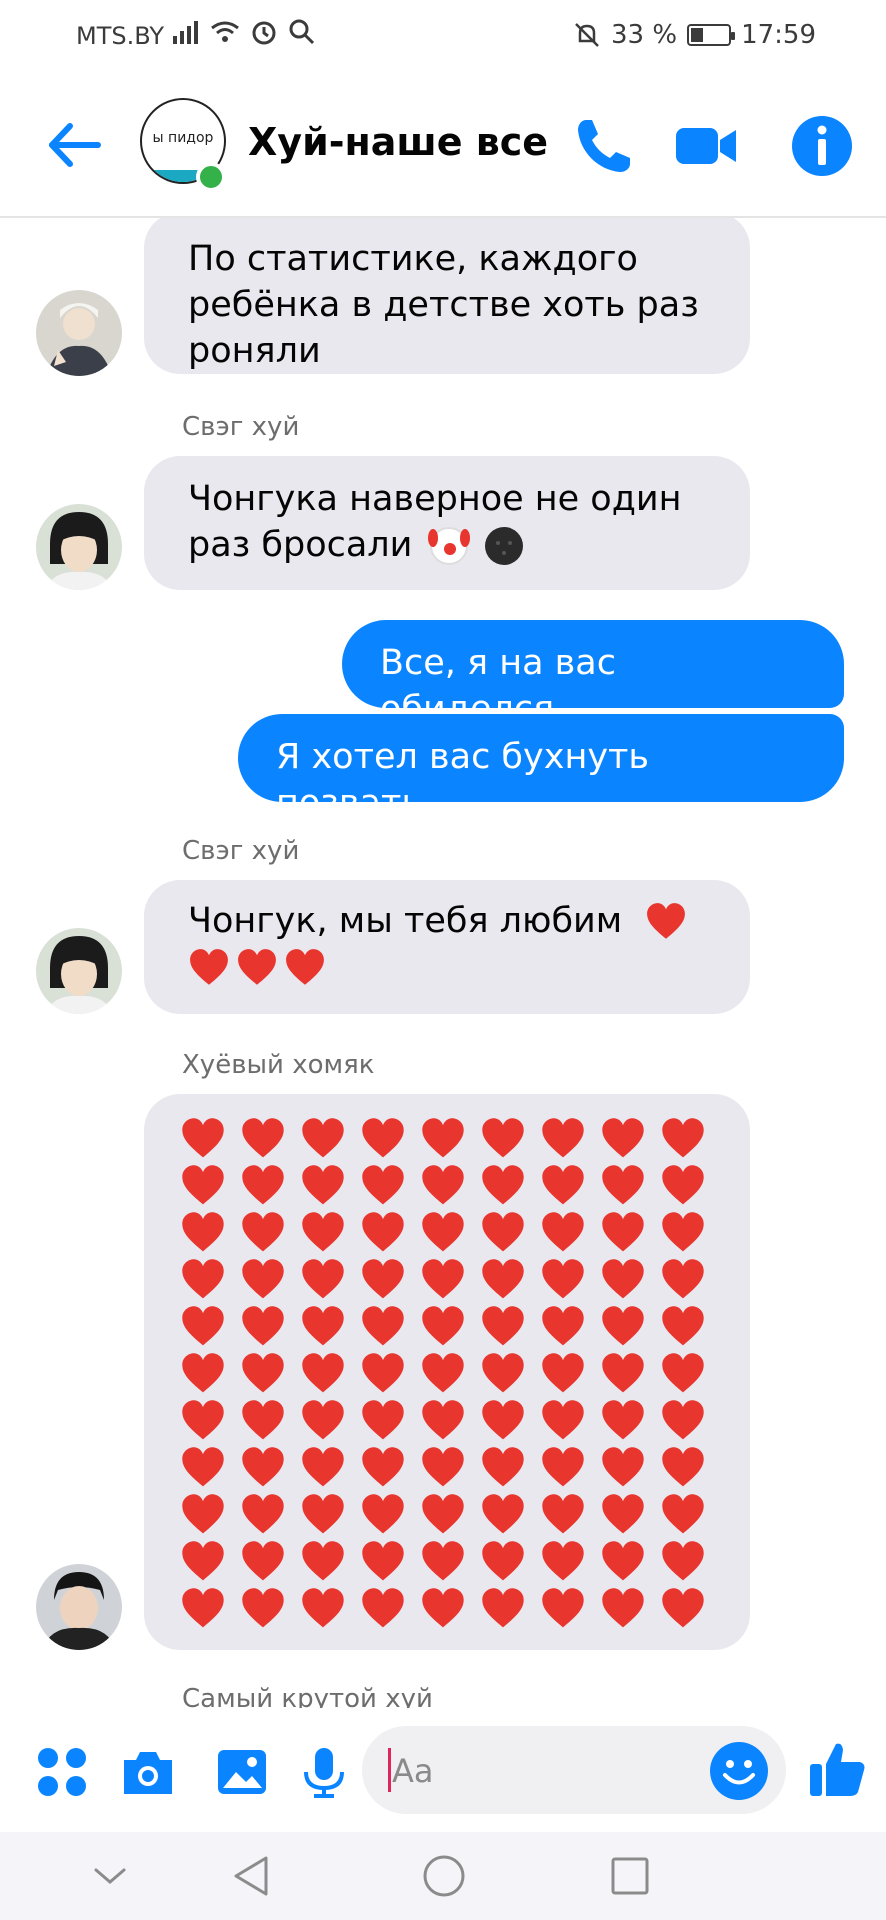 Image resolution: width=886 pixels, height=1920 pixels. Describe the element at coordinates (264, 33) in the screenshot. I see `alarm-icon` at that location.